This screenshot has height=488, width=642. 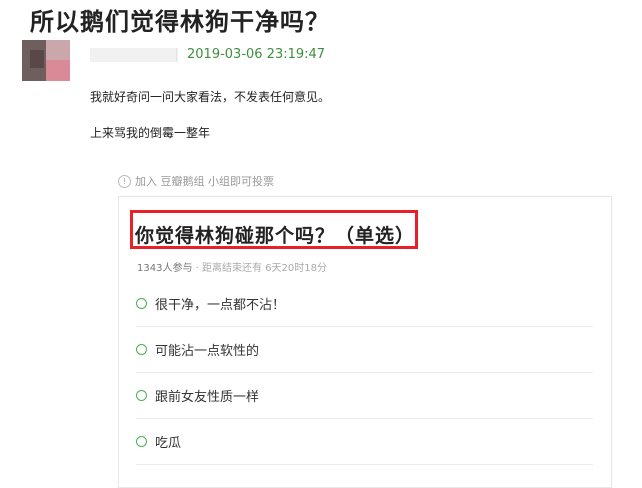 I want to click on poll-option: 很干净，一点都不沾！, so click(x=365, y=304).